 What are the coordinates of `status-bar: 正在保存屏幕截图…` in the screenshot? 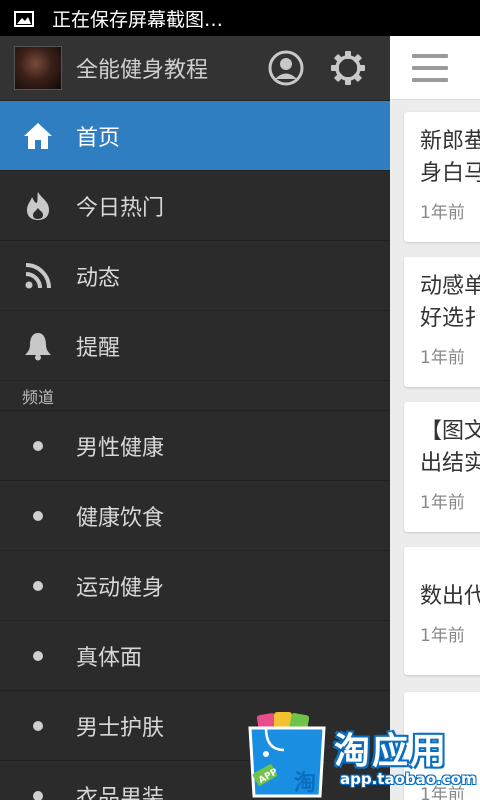 It's located at (240, 18).